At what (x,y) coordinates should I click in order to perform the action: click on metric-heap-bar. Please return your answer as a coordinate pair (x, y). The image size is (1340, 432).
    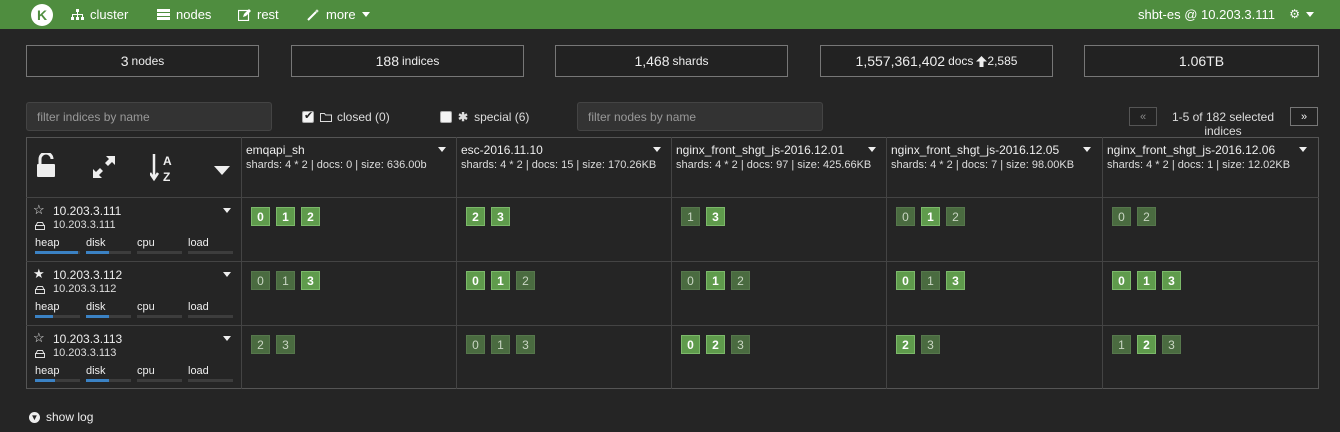
    Looking at the image, I should click on (57, 316).